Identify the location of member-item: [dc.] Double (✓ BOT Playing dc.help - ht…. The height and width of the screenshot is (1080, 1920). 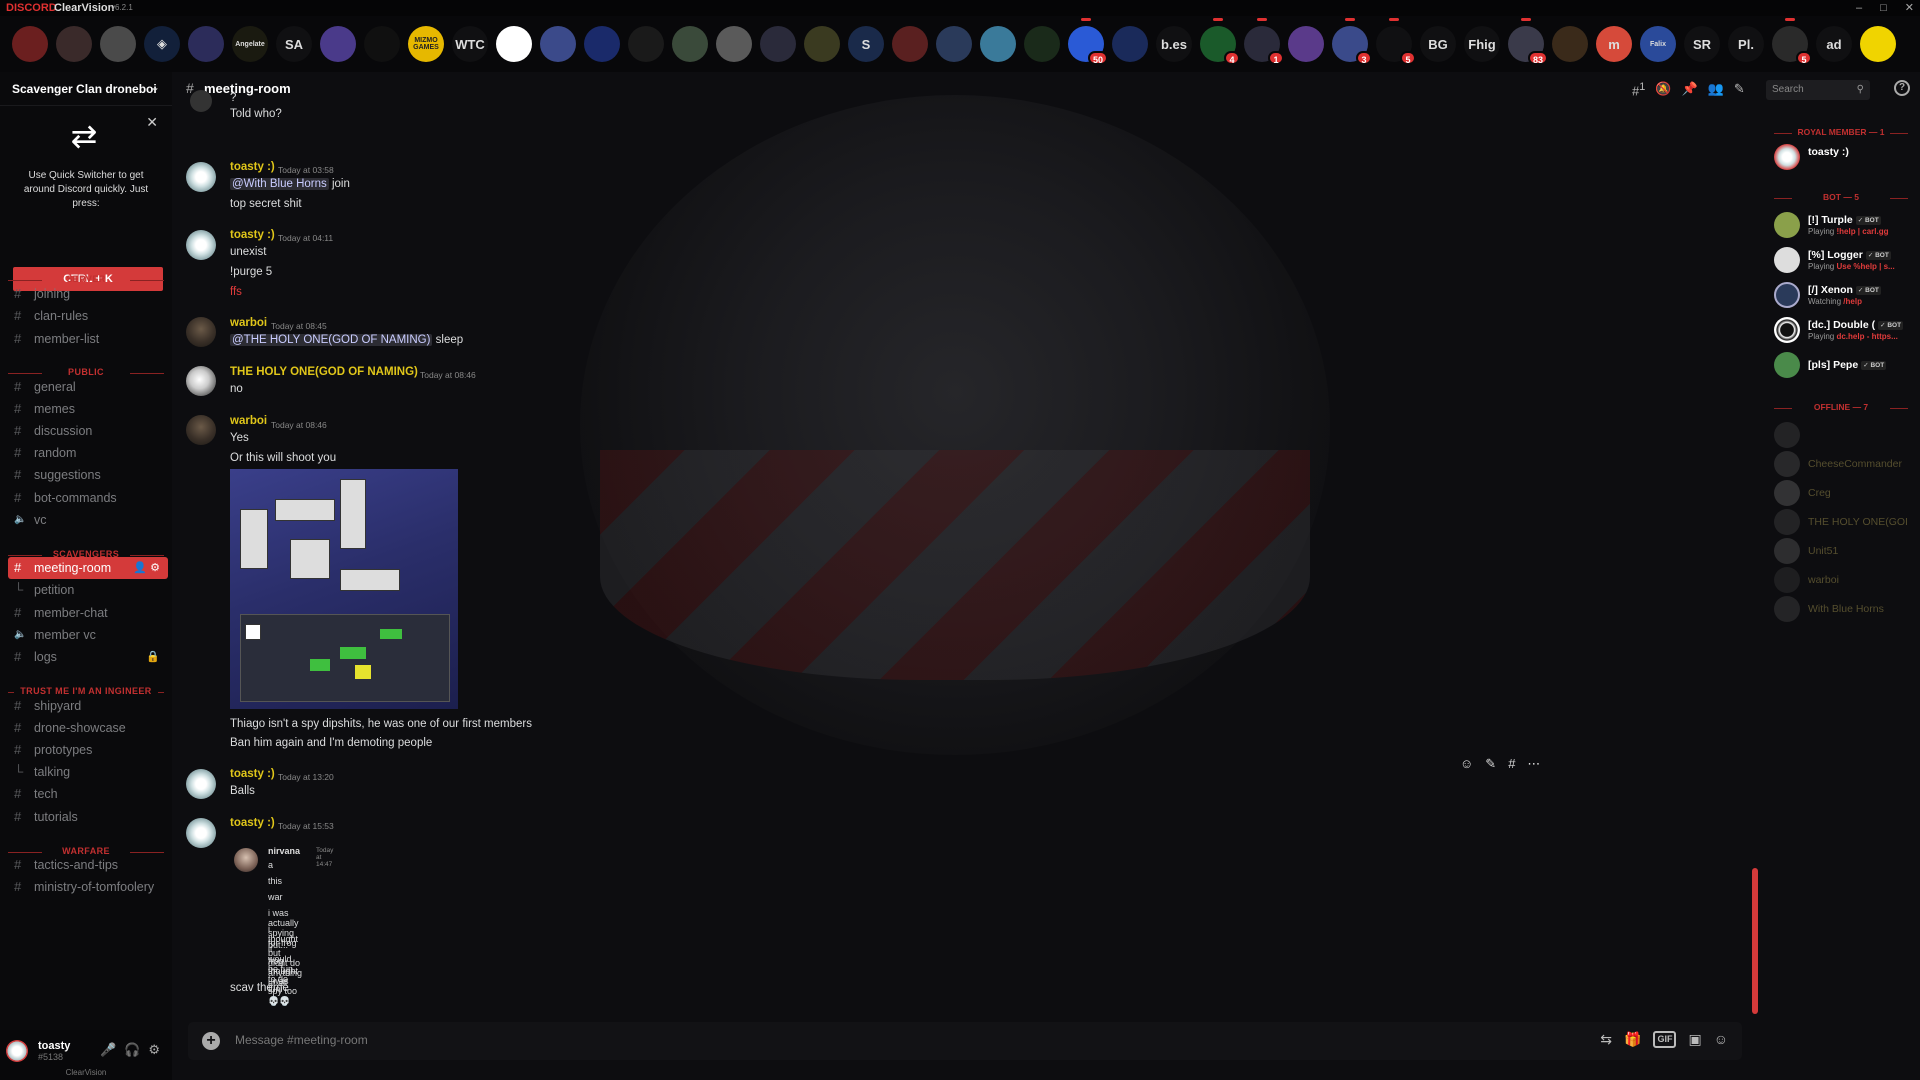
(1847, 330).